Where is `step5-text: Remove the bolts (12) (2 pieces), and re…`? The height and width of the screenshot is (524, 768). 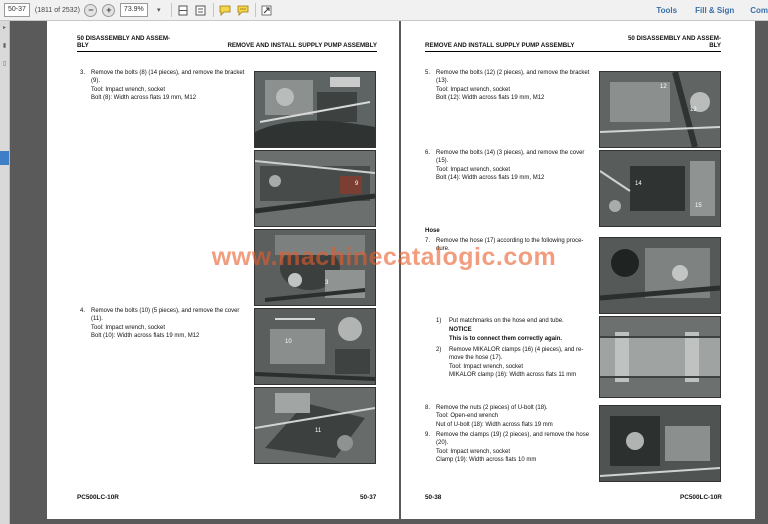
step5-text: Remove the bolts (12) (2 pieces), and re… is located at coordinates (517, 86).